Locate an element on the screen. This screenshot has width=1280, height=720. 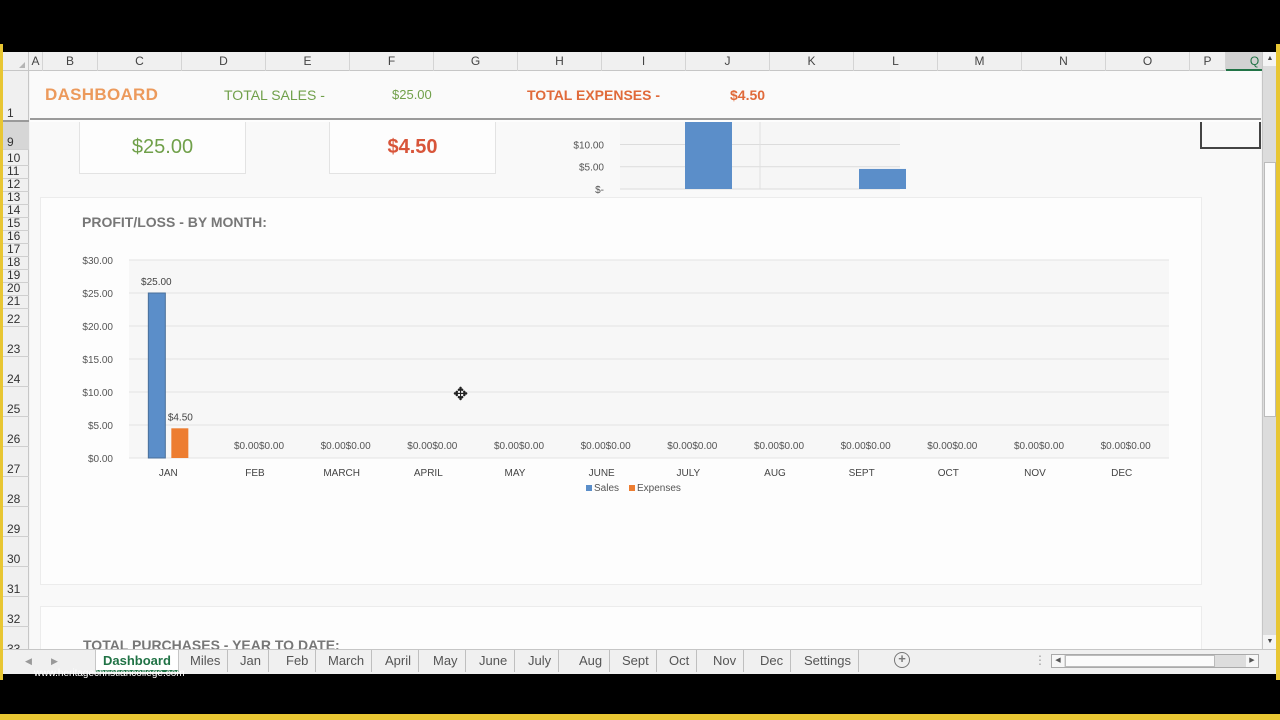
triangle-left-icon: ◀ is located at coordinates (1058, 661).